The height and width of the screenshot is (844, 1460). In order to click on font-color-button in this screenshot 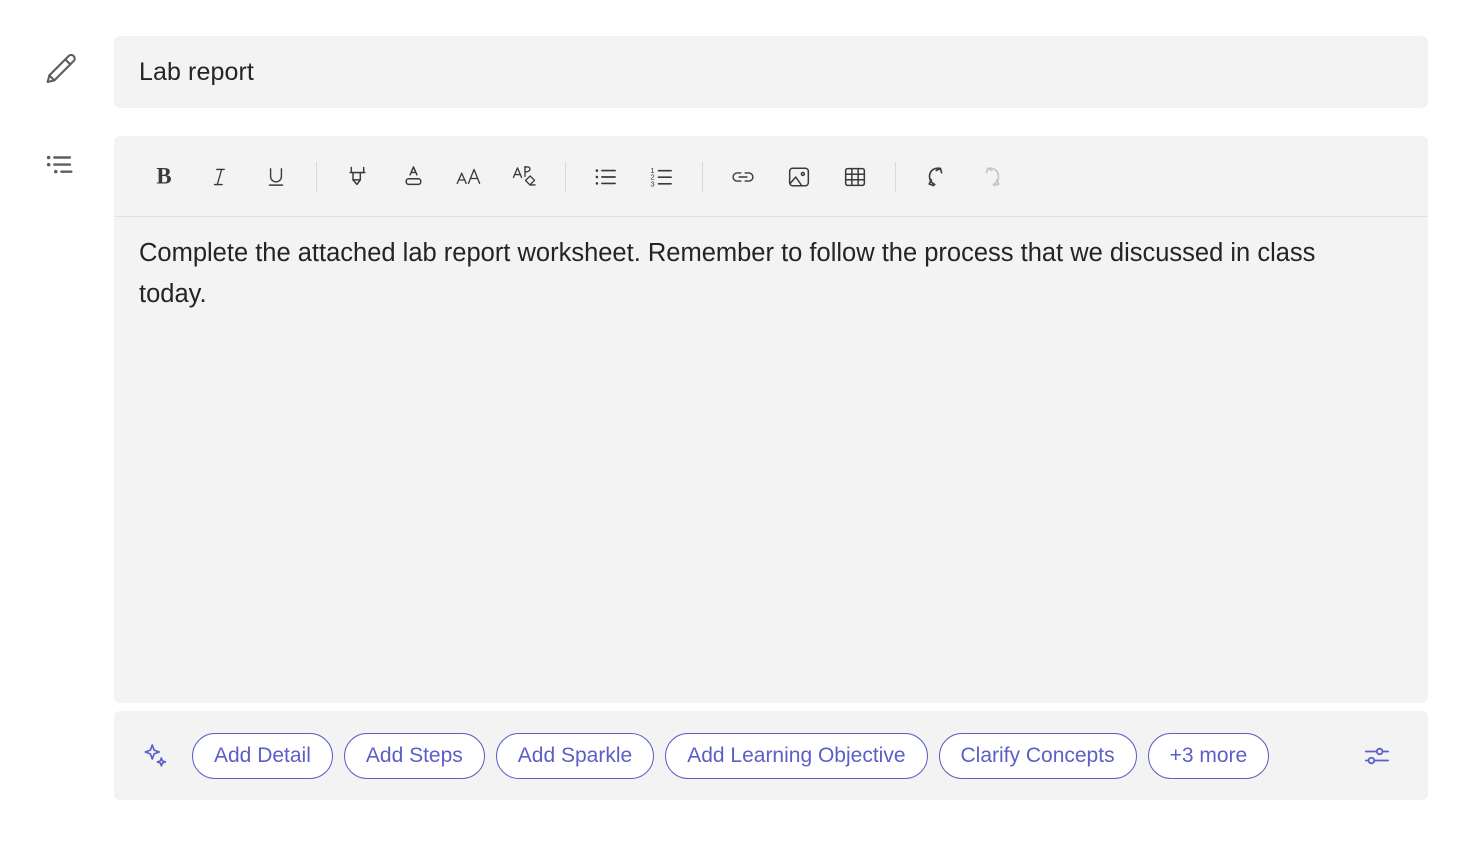, I will do `click(413, 177)`.